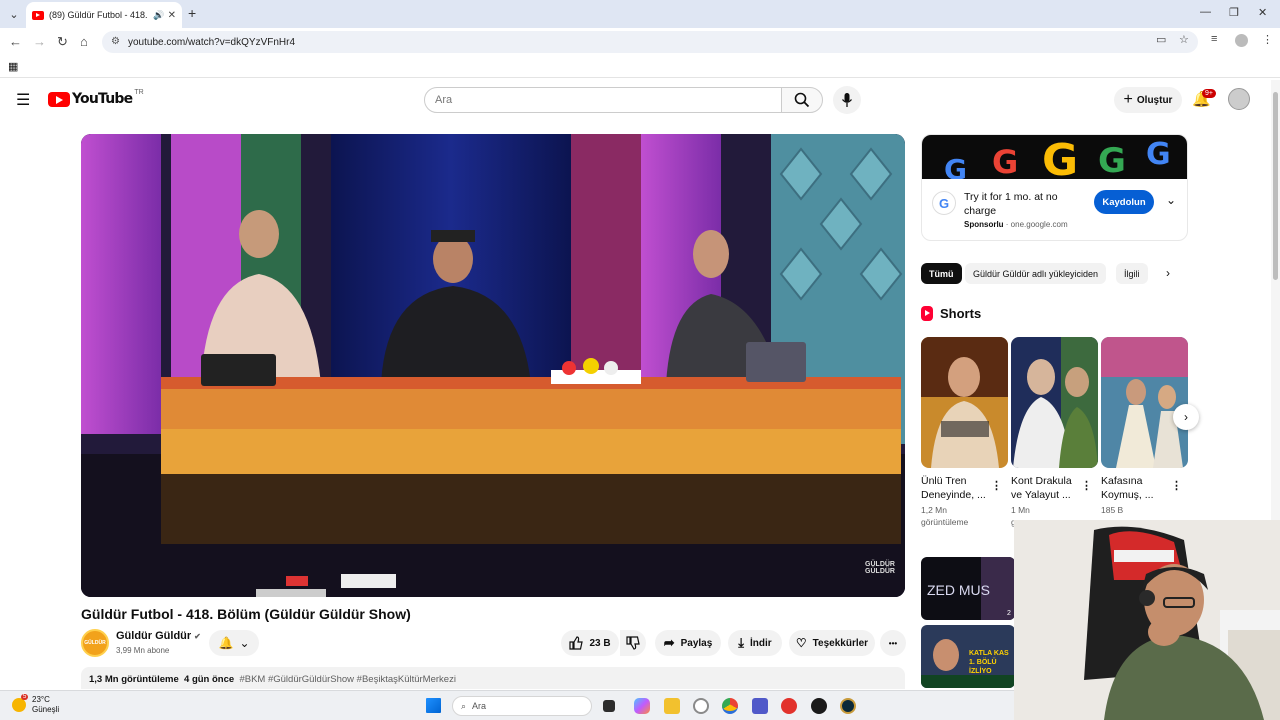 Image resolution: width=1280 pixels, height=720 pixels. Describe the element at coordinates (968, 656) in the screenshot. I see `related-video-thumbnail: KATLA KAS 1. BÖLÜ İZLİYO` at that location.